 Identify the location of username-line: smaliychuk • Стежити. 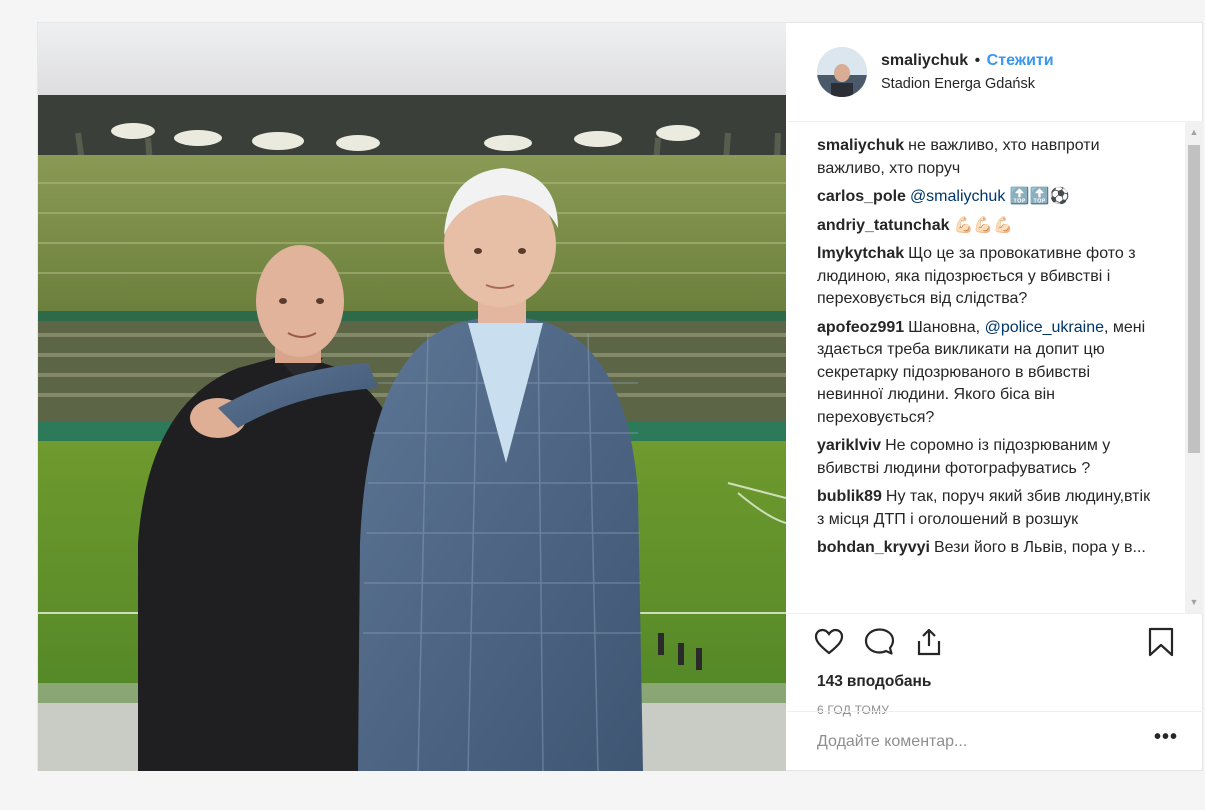
(967, 61).